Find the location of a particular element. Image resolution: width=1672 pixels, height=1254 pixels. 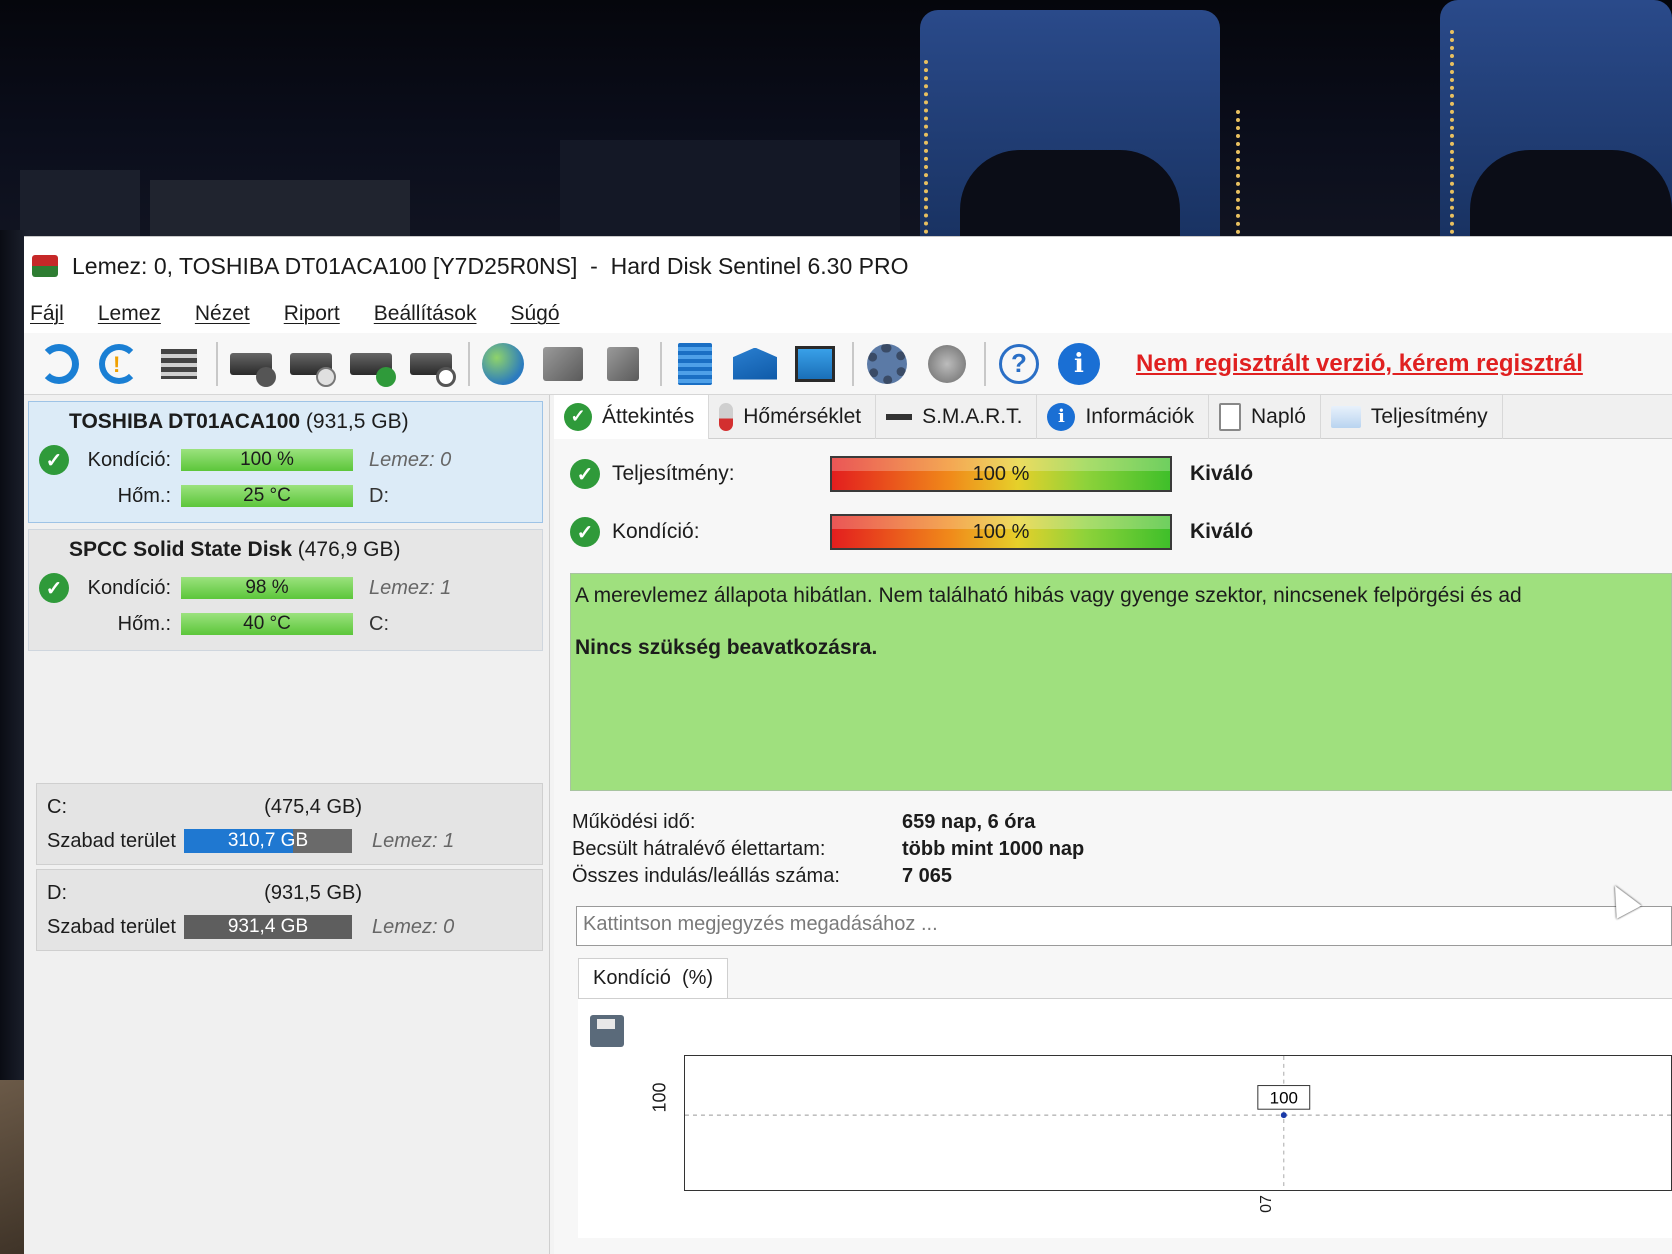

power-on-time-label: Működési idő: is located at coordinates (634, 822).